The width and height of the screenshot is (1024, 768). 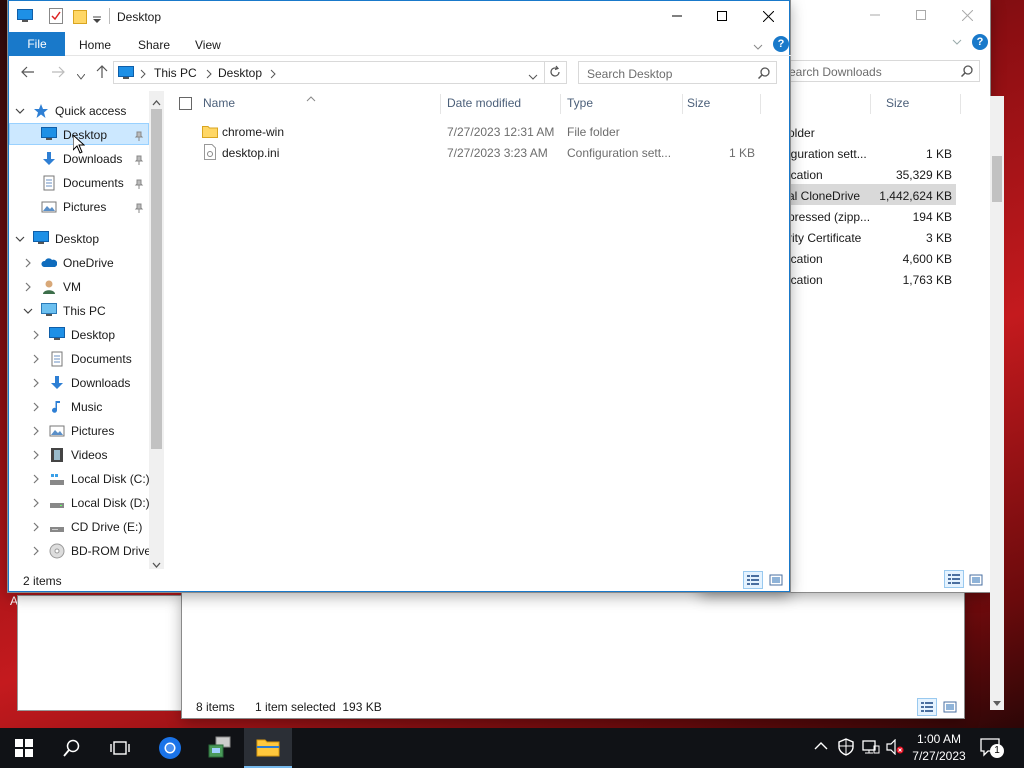 I want to click on show-hidden-icons-button, so click(x=821, y=747).